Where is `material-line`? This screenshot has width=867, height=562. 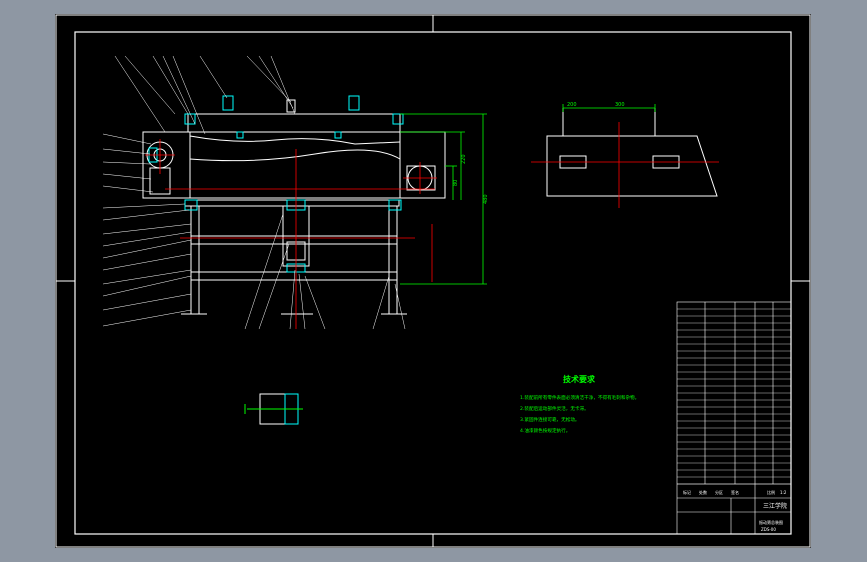 material-line is located at coordinates (295, 140).